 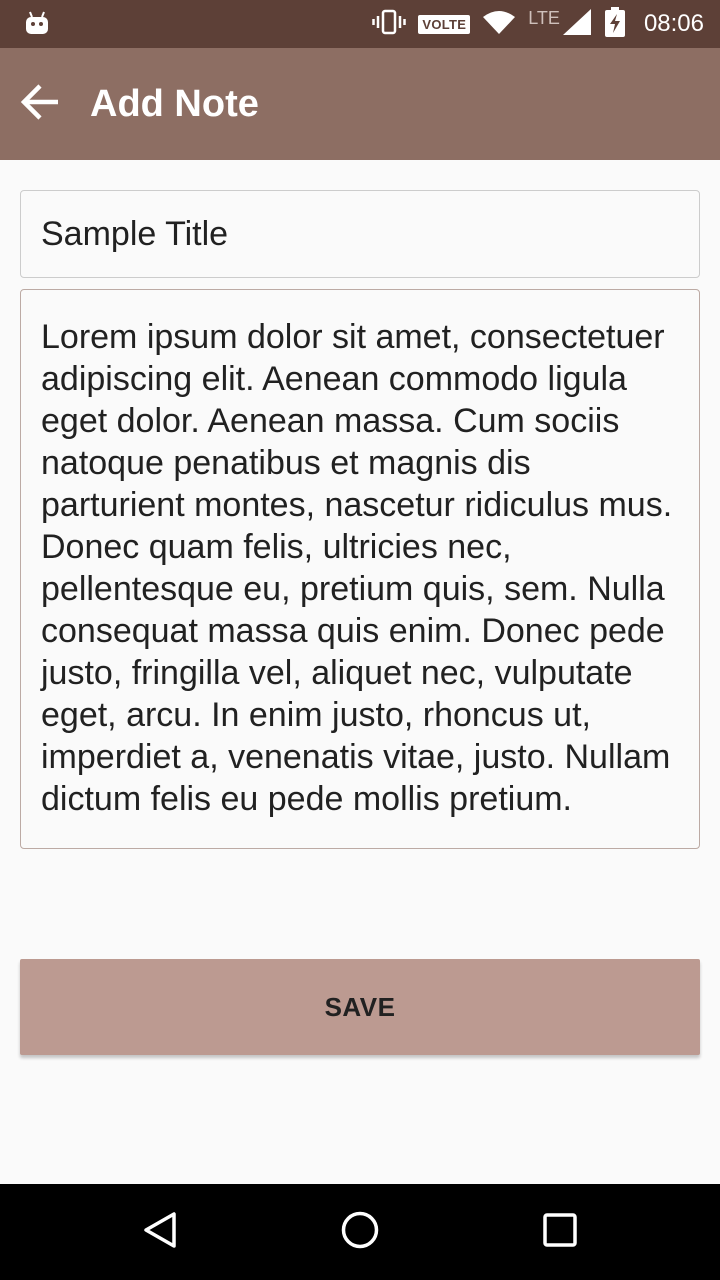 I want to click on nav-back-button, so click(x=160, y=1232).